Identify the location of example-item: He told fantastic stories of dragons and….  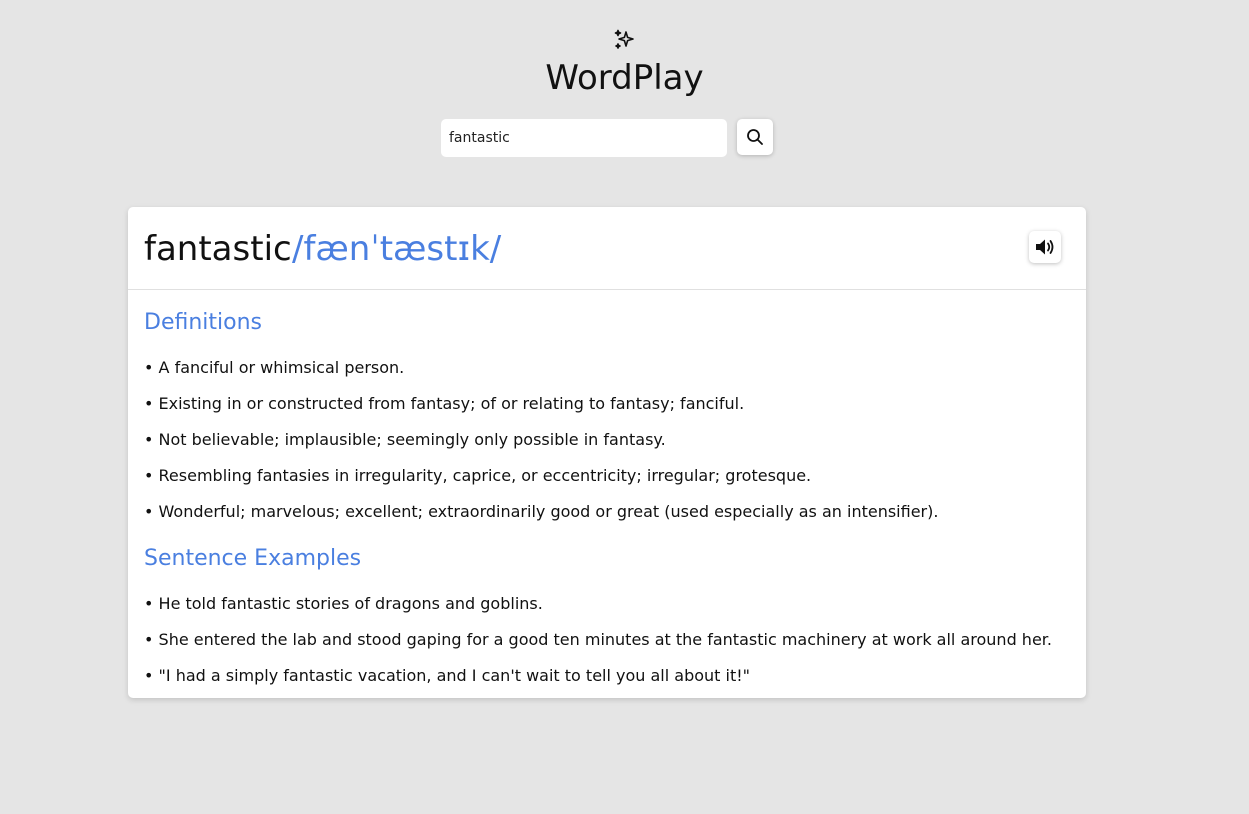
(598, 604).